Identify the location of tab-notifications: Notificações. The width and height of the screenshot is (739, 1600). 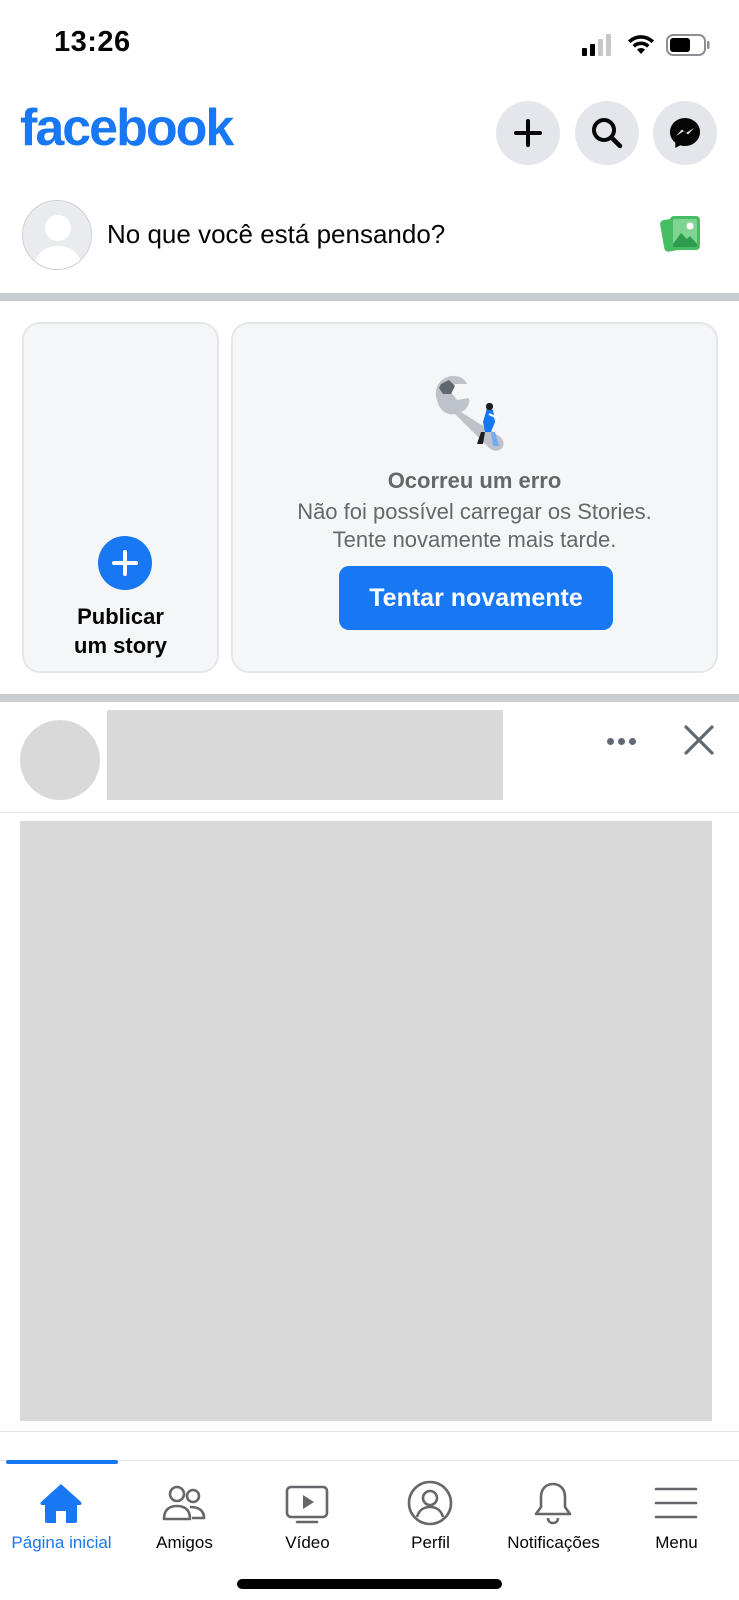
(553, 1511).